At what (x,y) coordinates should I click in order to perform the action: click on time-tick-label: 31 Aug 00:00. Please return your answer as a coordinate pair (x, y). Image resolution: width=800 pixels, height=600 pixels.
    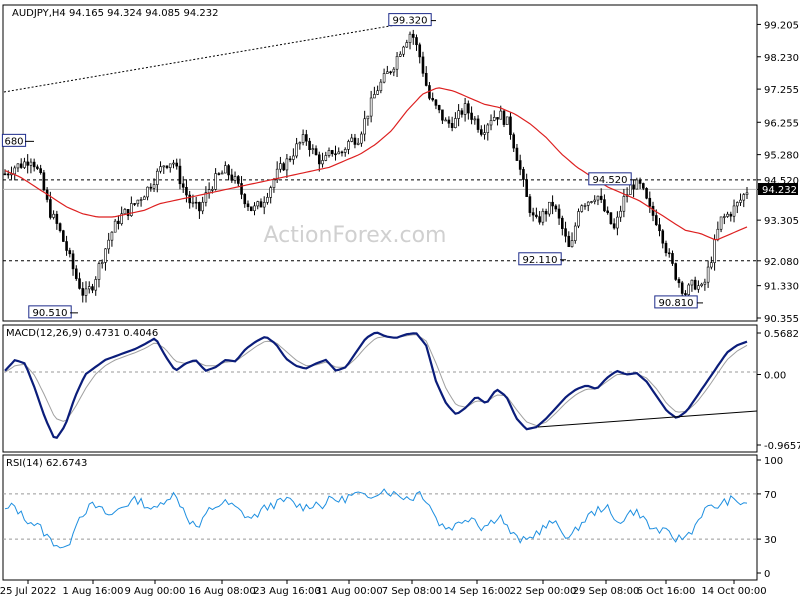
    Looking at the image, I should click on (348, 591).